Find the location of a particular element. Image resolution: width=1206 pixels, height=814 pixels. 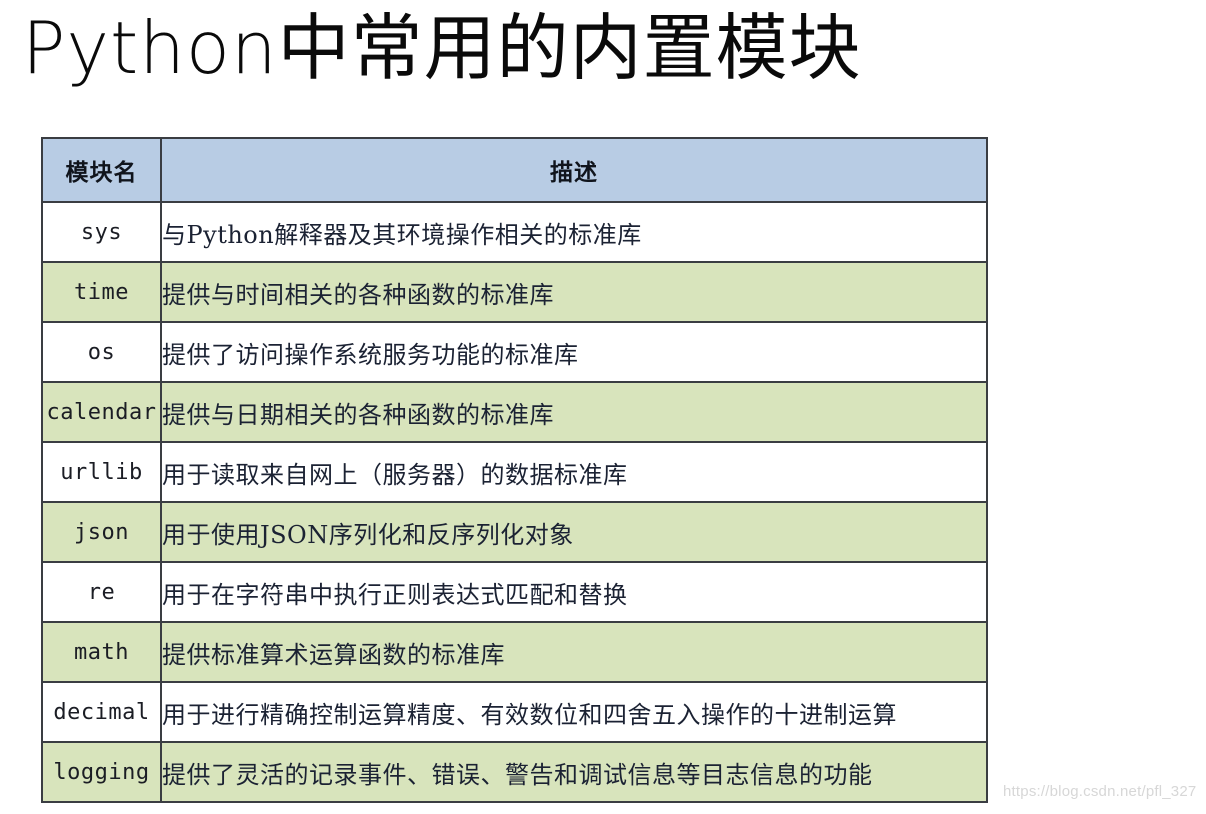

module-name-cell: time is located at coordinates (101, 292).